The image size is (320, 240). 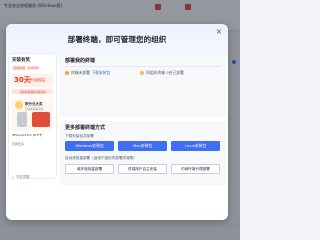 I want to click on section-title: 部署我的终端, so click(x=80, y=61).